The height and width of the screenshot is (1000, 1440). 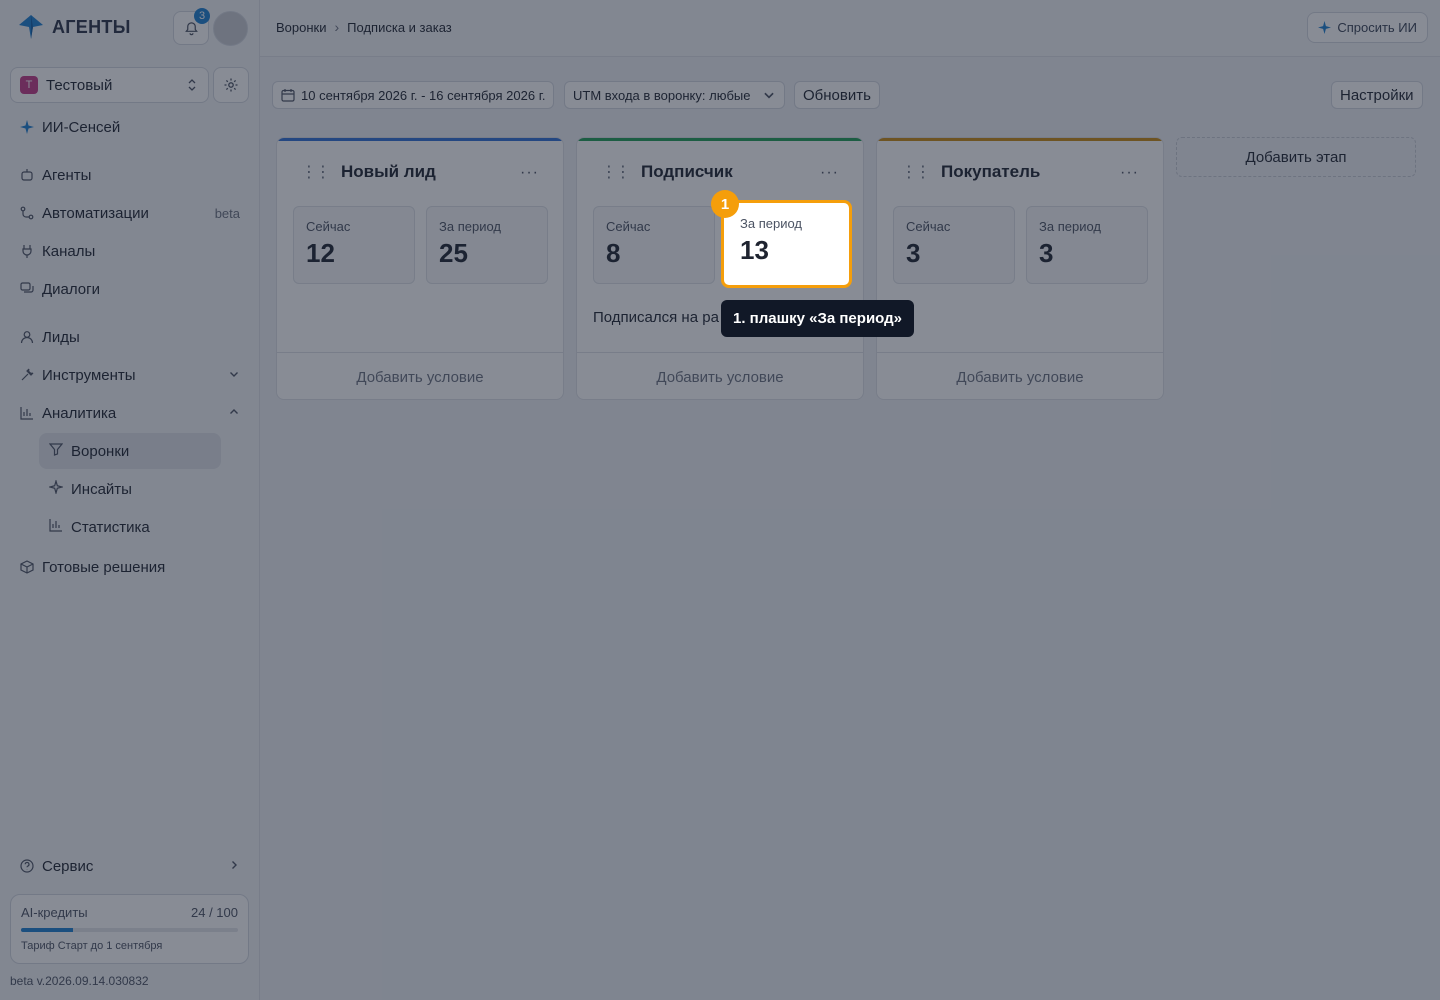 What do you see at coordinates (301, 27) in the screenshot?
I see `breadcrumb-root: Воронки` at bounding box center [301, 27].